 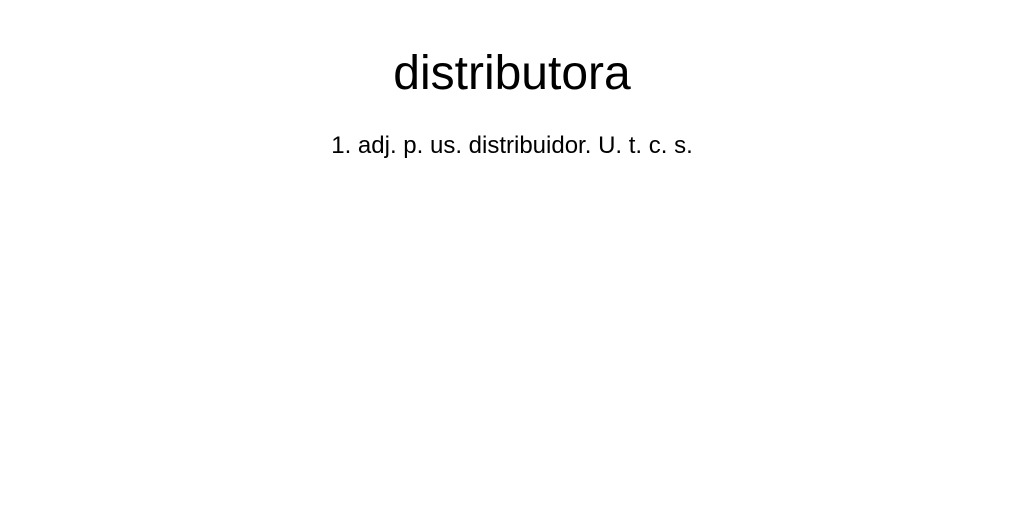 I want to click on headword: distributora, so click(x=512, y=73).